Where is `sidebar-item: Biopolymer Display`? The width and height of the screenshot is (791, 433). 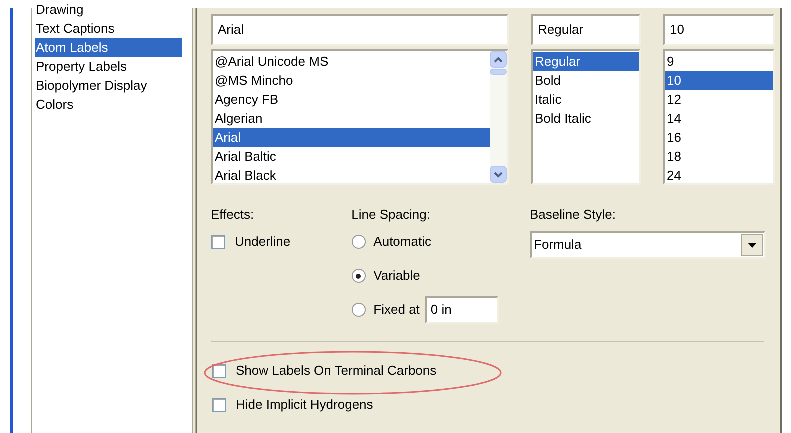 sidebar-item: Biopolymer Display is located at coordinates (108, 85).